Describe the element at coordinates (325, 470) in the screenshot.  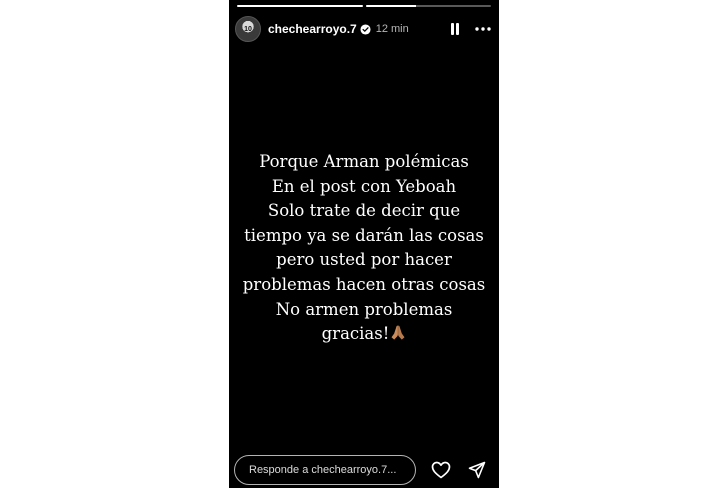
I see `reply-input` at that location.